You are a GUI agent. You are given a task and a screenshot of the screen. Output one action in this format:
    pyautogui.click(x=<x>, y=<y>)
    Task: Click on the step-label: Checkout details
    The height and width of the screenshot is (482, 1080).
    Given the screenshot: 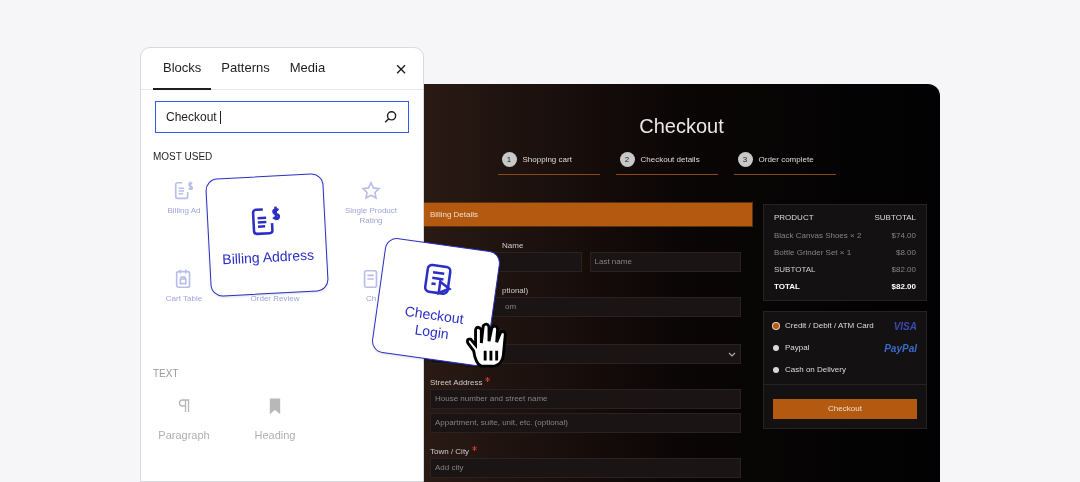 What is the action you would take?
    pyautogui.click(x=670, y=159)
    